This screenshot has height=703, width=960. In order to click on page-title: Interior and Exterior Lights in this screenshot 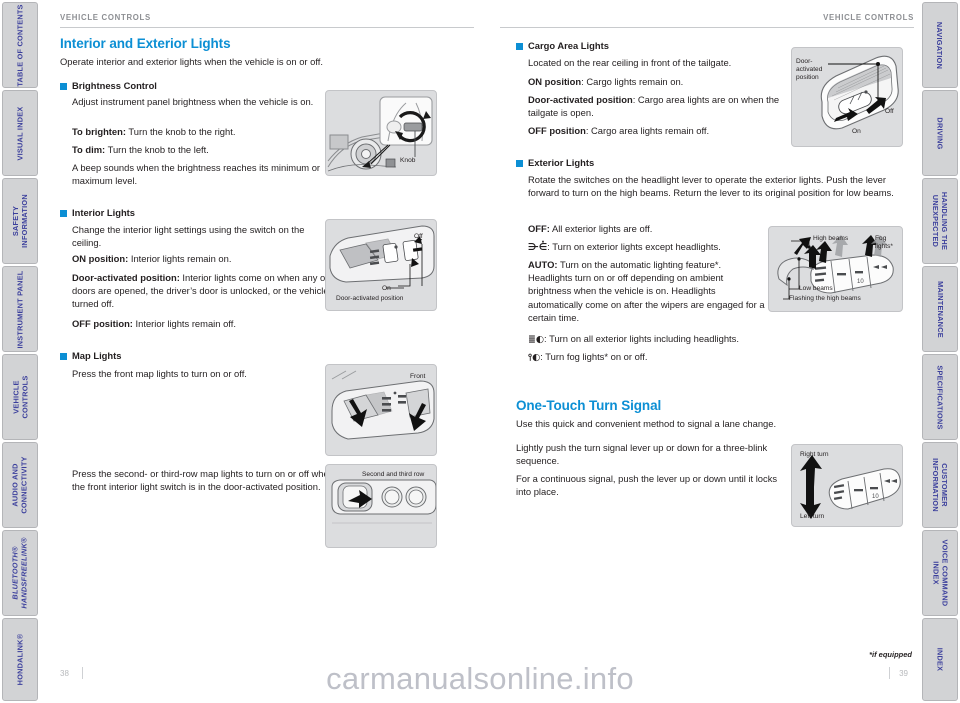, I will do `click(145, 43)`.